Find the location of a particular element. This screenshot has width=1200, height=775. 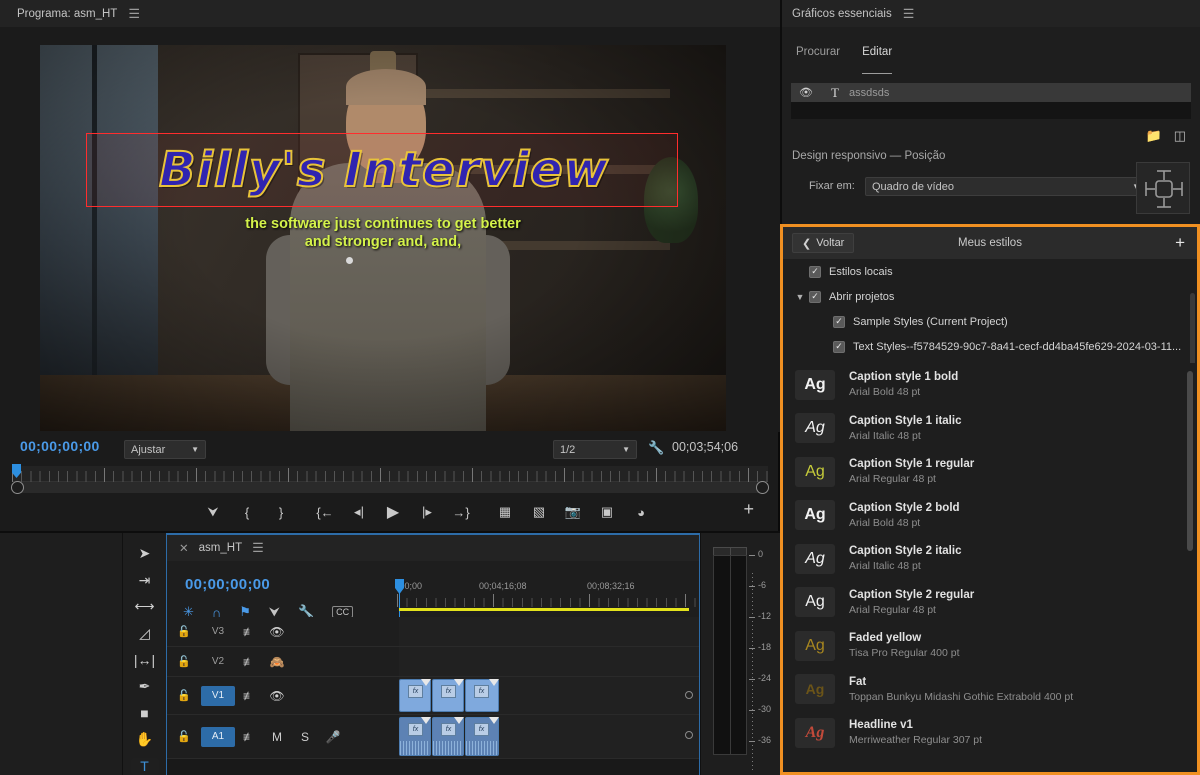

program-scrub-bar is located at coordinates (390, 474).